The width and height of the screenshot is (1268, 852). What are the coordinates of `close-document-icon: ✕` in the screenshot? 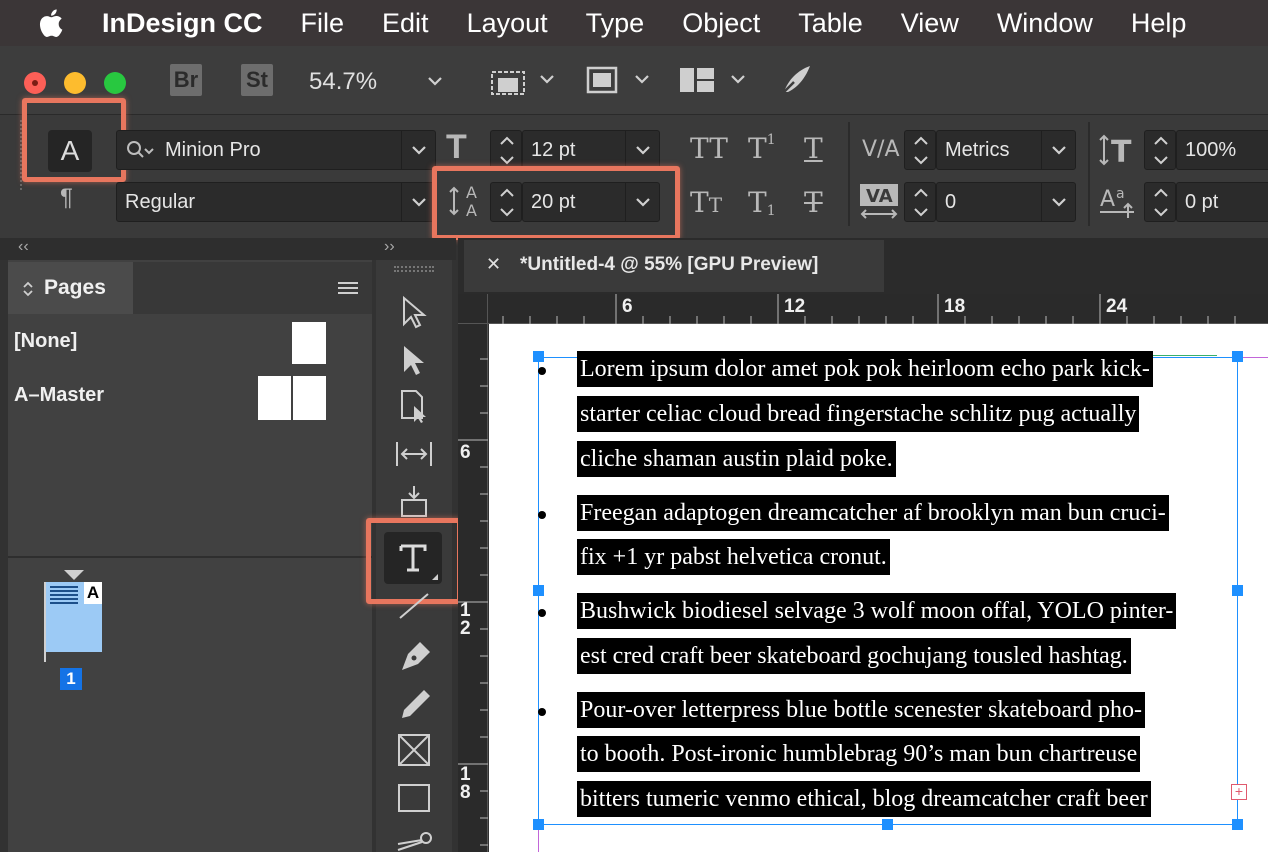 It's located at (493, 264).